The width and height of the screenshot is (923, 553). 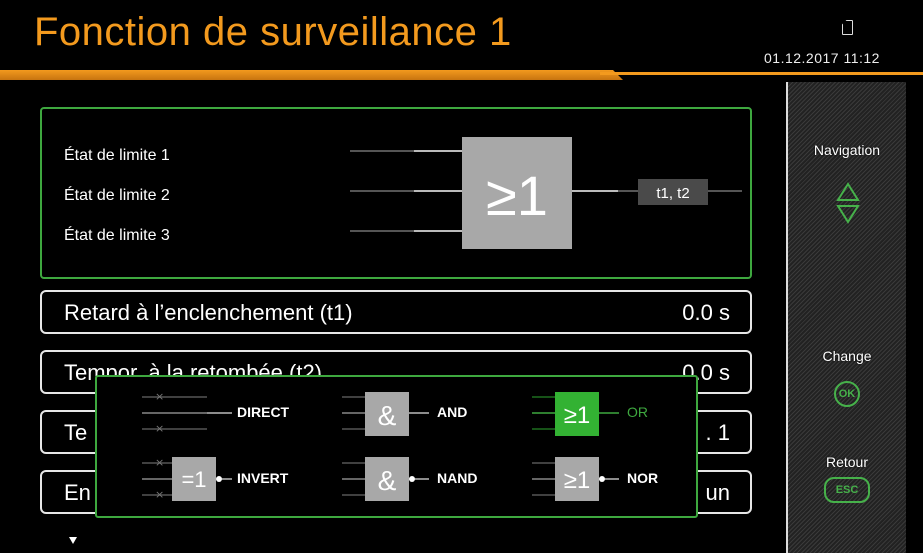 What do you see at coordinates (193, 479) in the screenshot?
I see `invert-gate-symbol: =1` at bounding box center [193, 479].